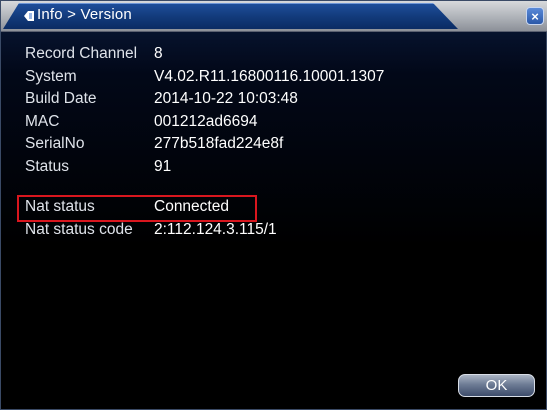 This screenshot has height=410, width=547. I want to click on ok-button: OK, so click(496, 385).